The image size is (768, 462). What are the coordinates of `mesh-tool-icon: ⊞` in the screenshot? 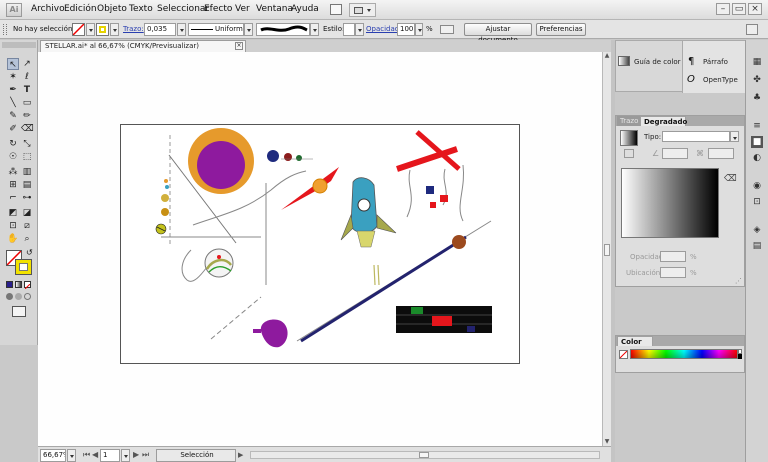 It's located at (13, 185).